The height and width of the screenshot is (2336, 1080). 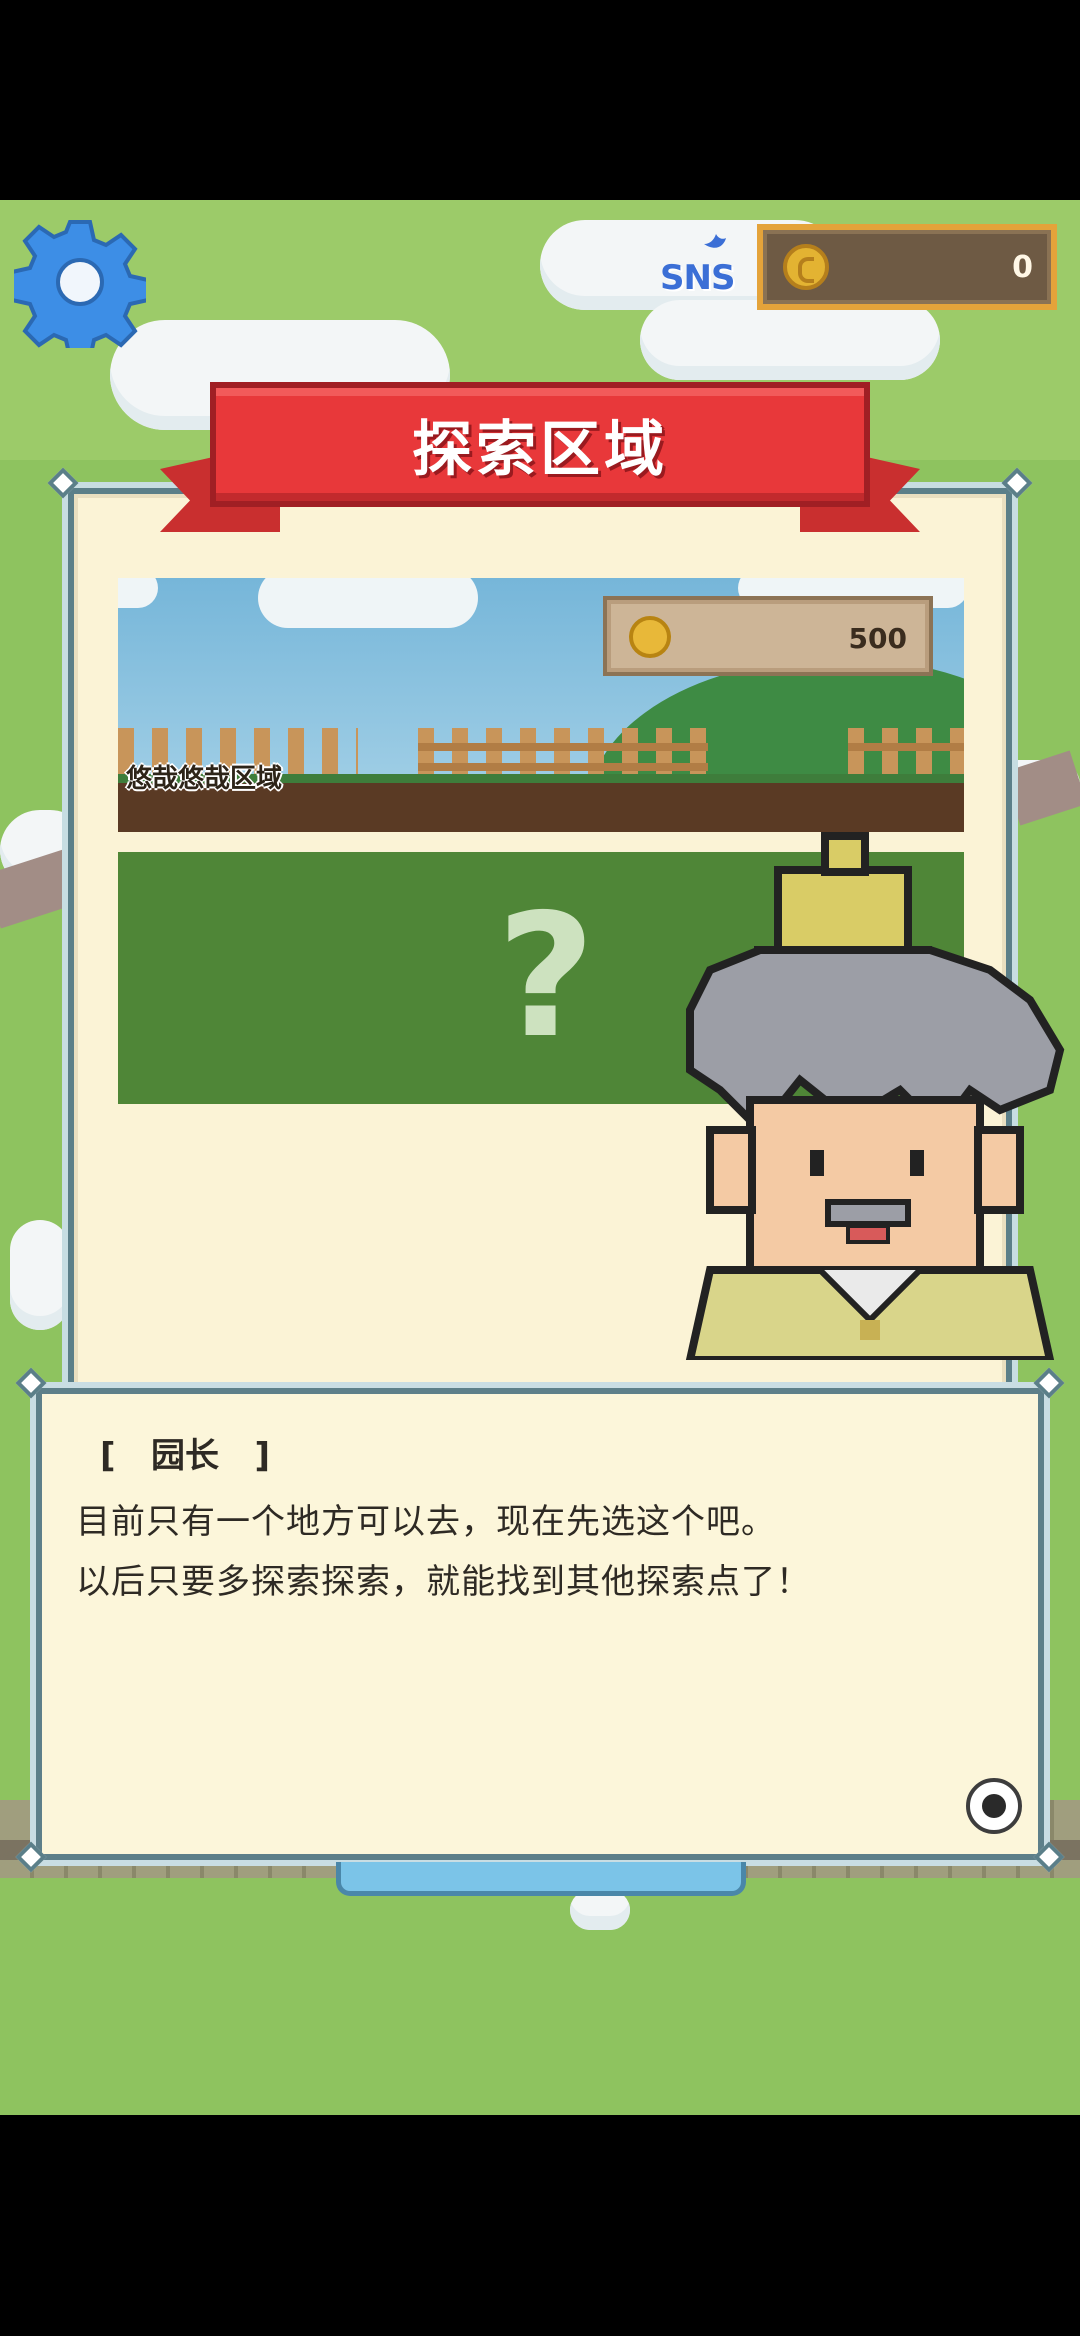 What do you see at coordinates (715, 241) in the screenshot?
I see `bird-icon` at bounding box center [715, 241].